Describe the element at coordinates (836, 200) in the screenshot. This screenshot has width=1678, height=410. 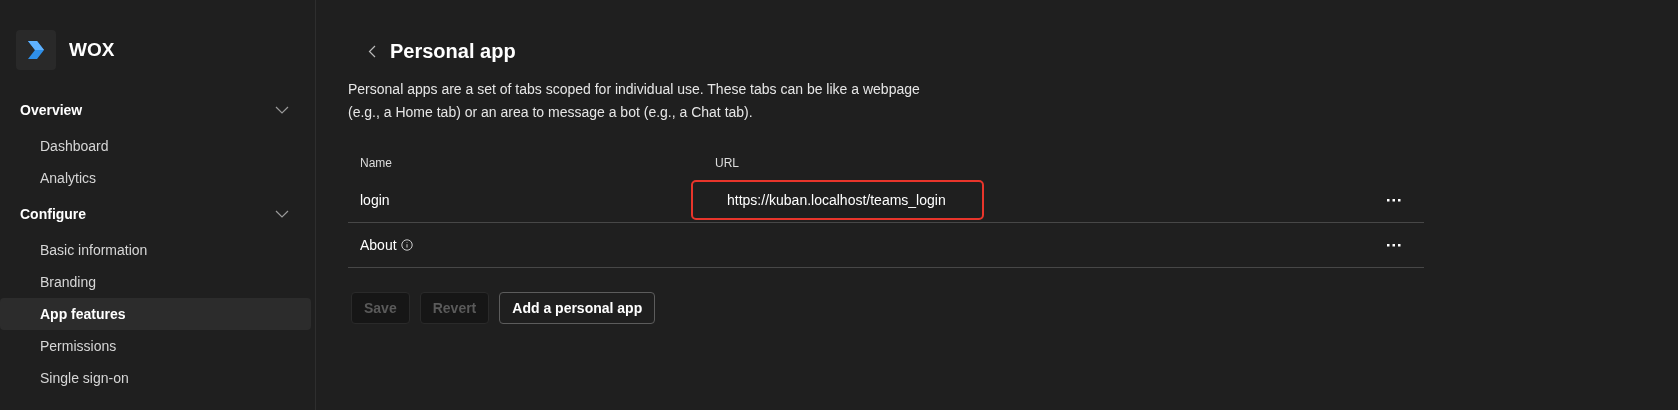
I see `table-cell-text: https://kuban.localhost/teams_login` at that location.